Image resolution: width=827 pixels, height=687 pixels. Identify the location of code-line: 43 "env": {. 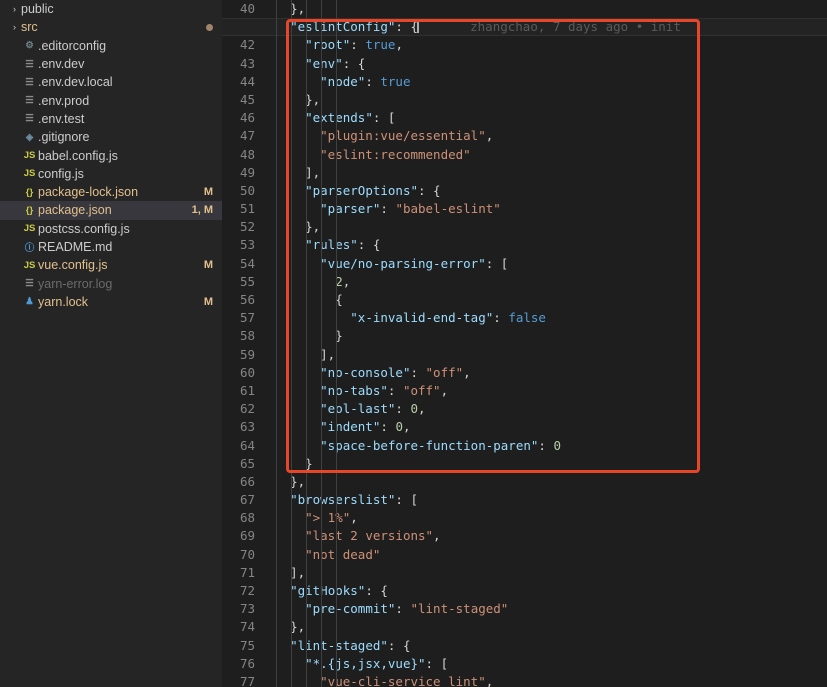
(524, 64).